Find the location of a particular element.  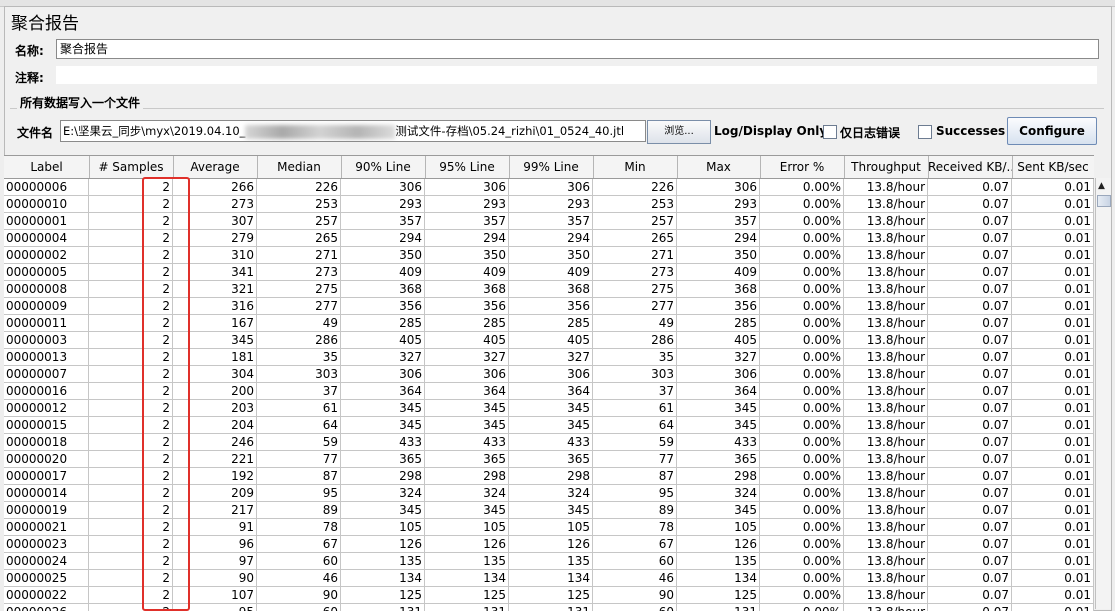

errors-only-checkbox is located at coordinates (830, 132).